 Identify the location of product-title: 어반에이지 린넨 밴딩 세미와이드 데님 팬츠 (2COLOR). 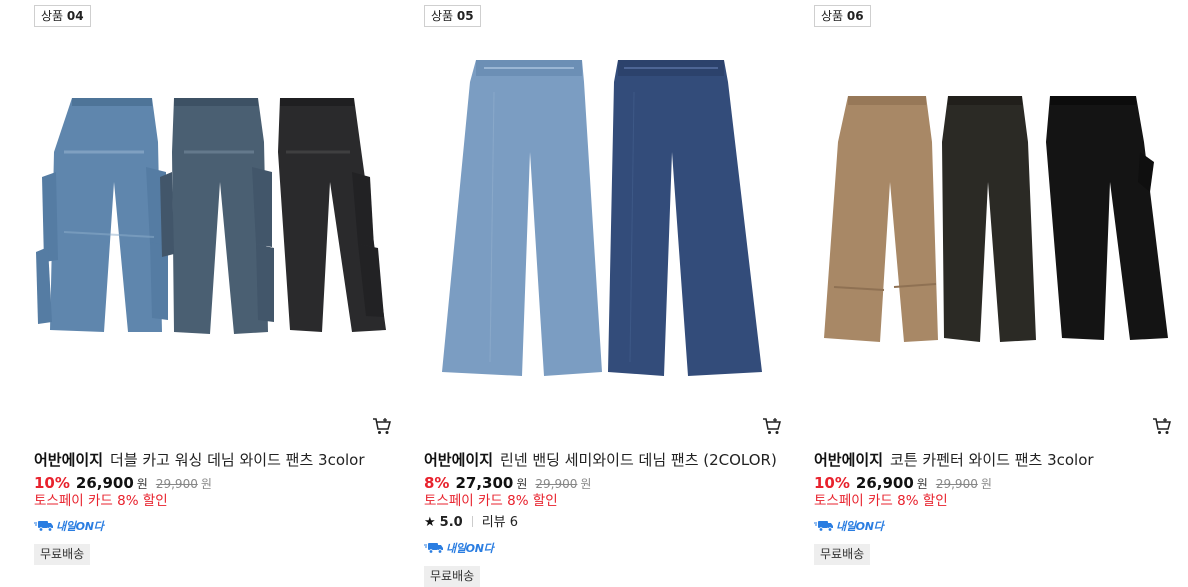
(604, 460).